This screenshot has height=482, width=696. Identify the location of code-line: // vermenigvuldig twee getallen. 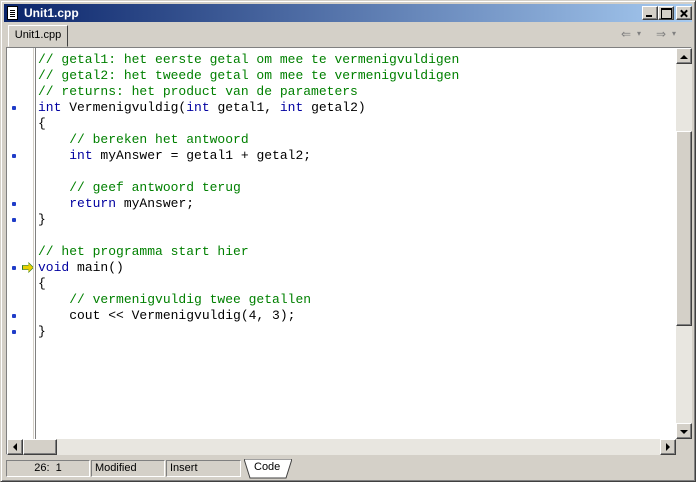
(356, 300).